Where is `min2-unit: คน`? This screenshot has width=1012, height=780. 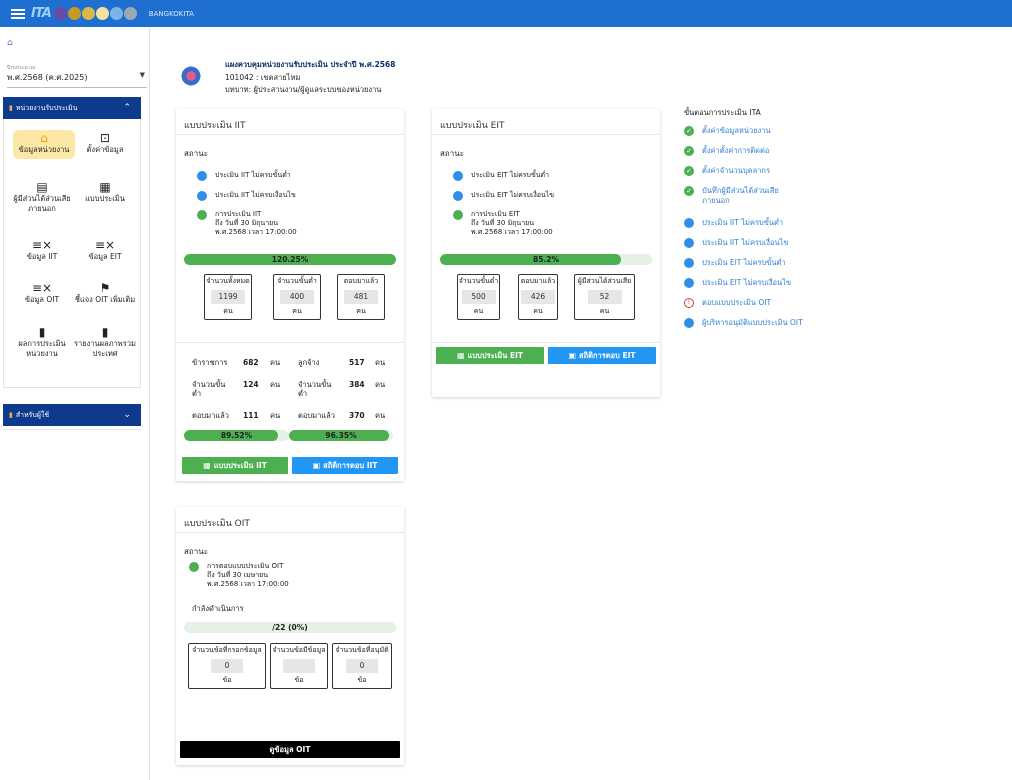
min2-unit: คน is located at coordinates (380, 384).